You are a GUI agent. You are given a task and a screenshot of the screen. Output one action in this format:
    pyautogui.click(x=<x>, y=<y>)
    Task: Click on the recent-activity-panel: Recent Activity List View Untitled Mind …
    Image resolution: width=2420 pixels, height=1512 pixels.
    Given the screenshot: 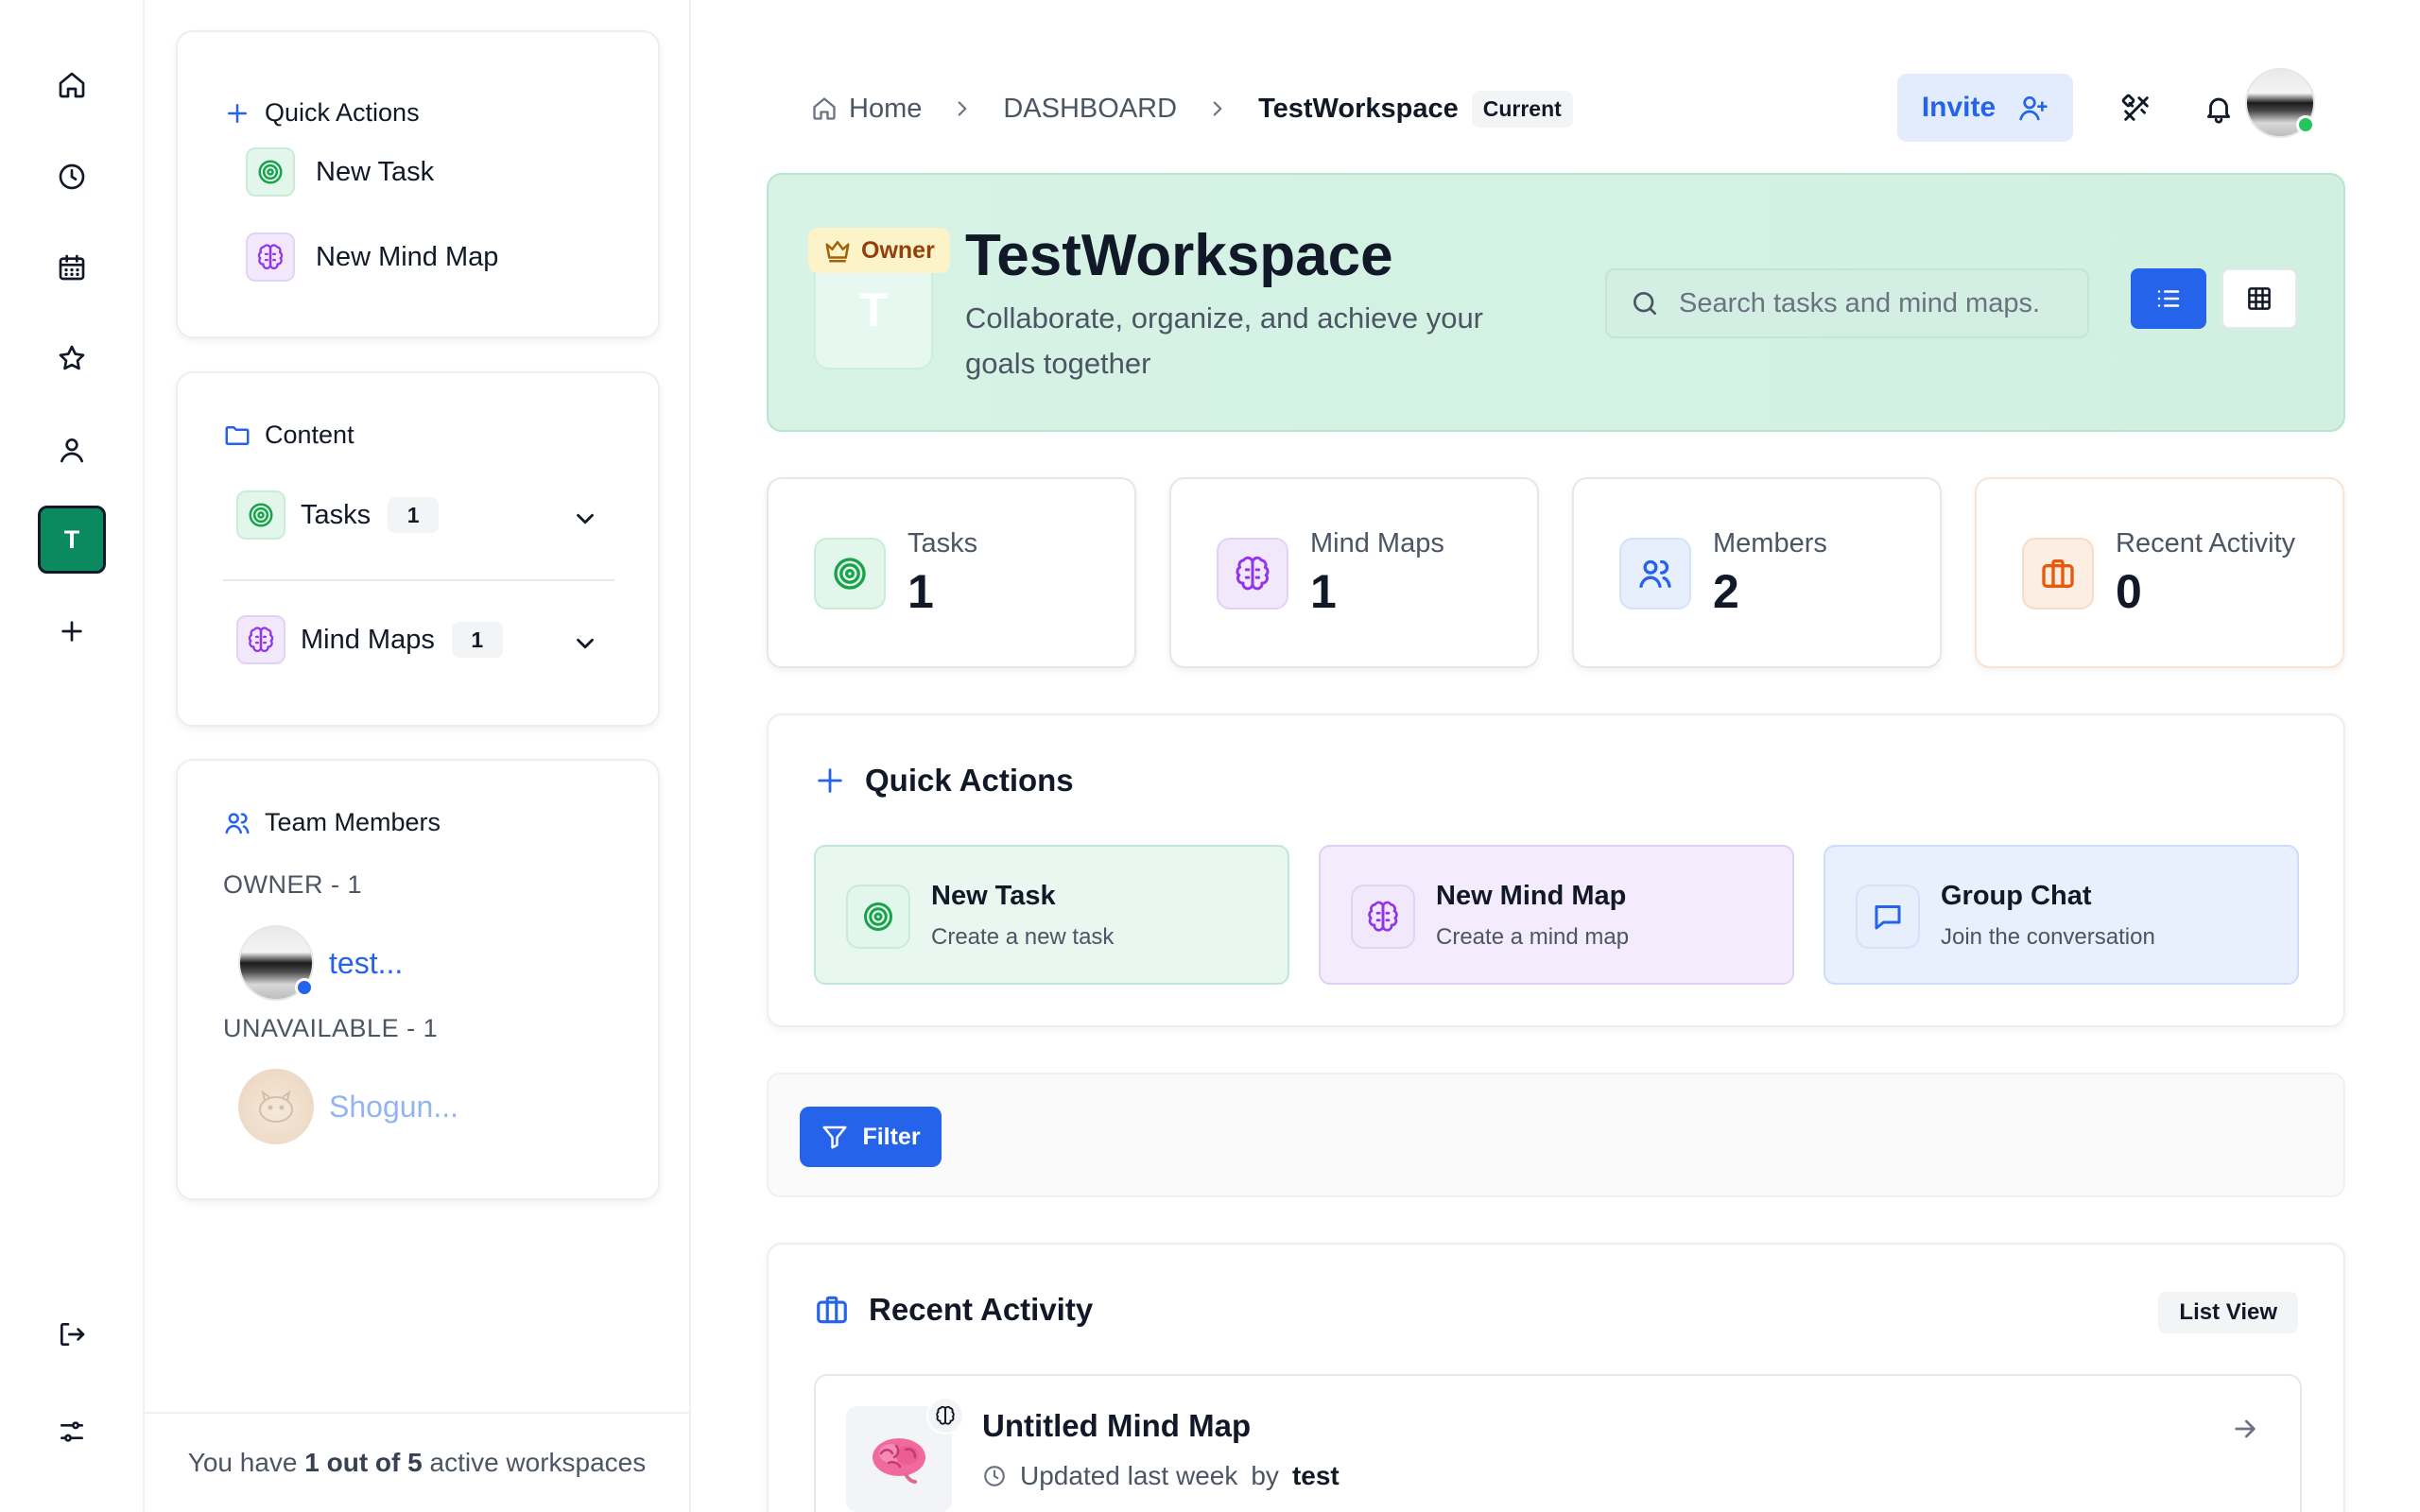 What is the action you would take?
    pyautogui.click(x=1556, y=1377)
    